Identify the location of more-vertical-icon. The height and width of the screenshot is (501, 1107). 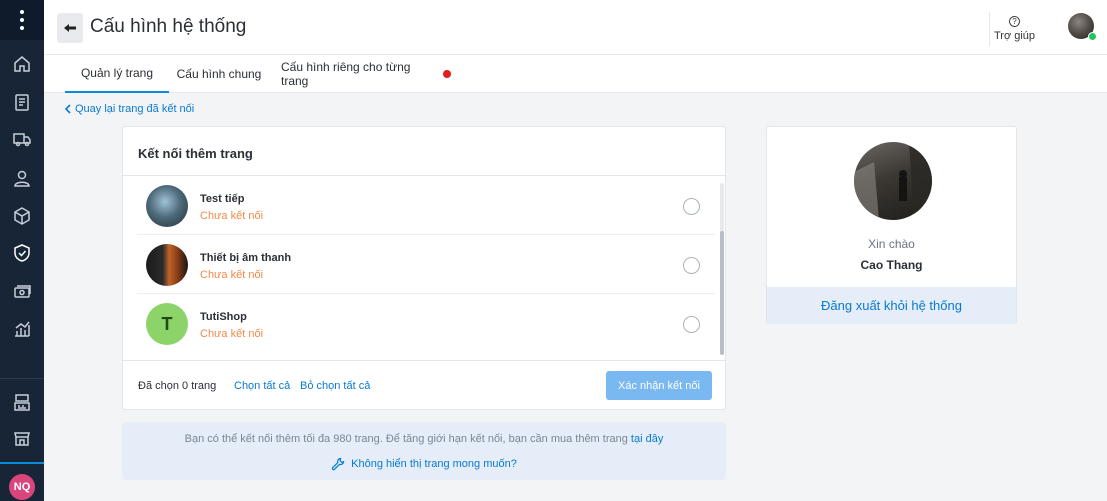
(22, 20).